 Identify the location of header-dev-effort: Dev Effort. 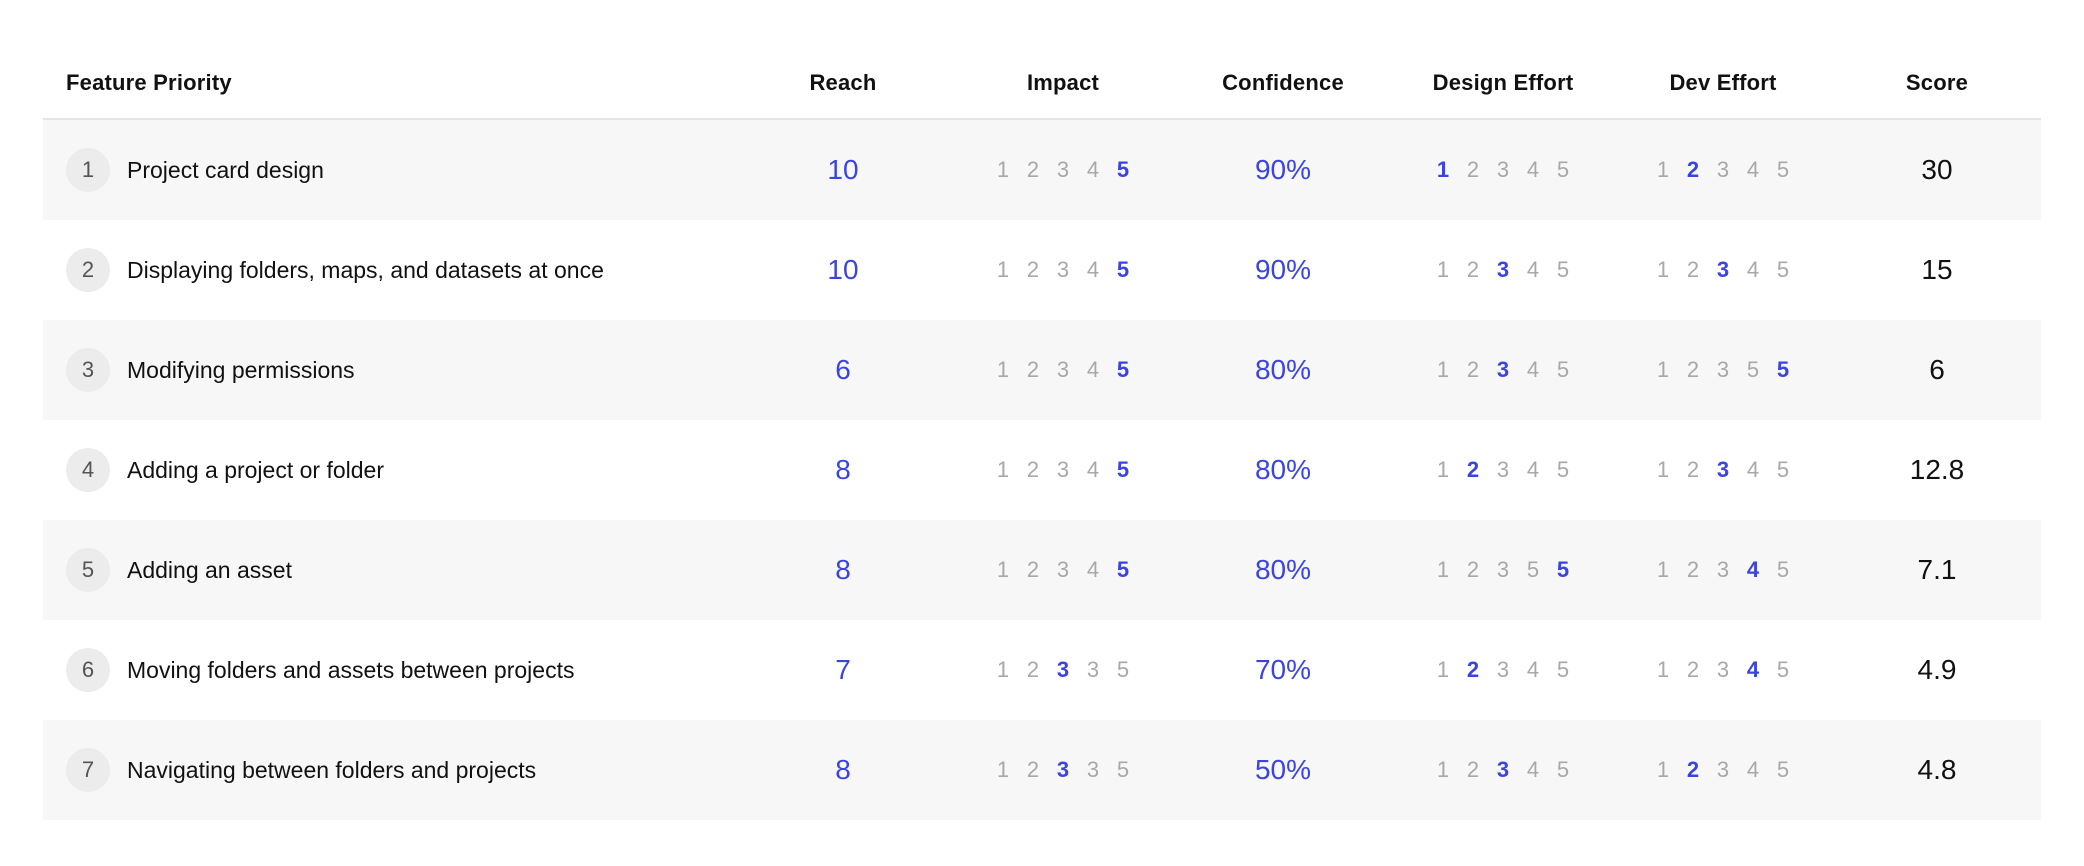
(1723, 83).